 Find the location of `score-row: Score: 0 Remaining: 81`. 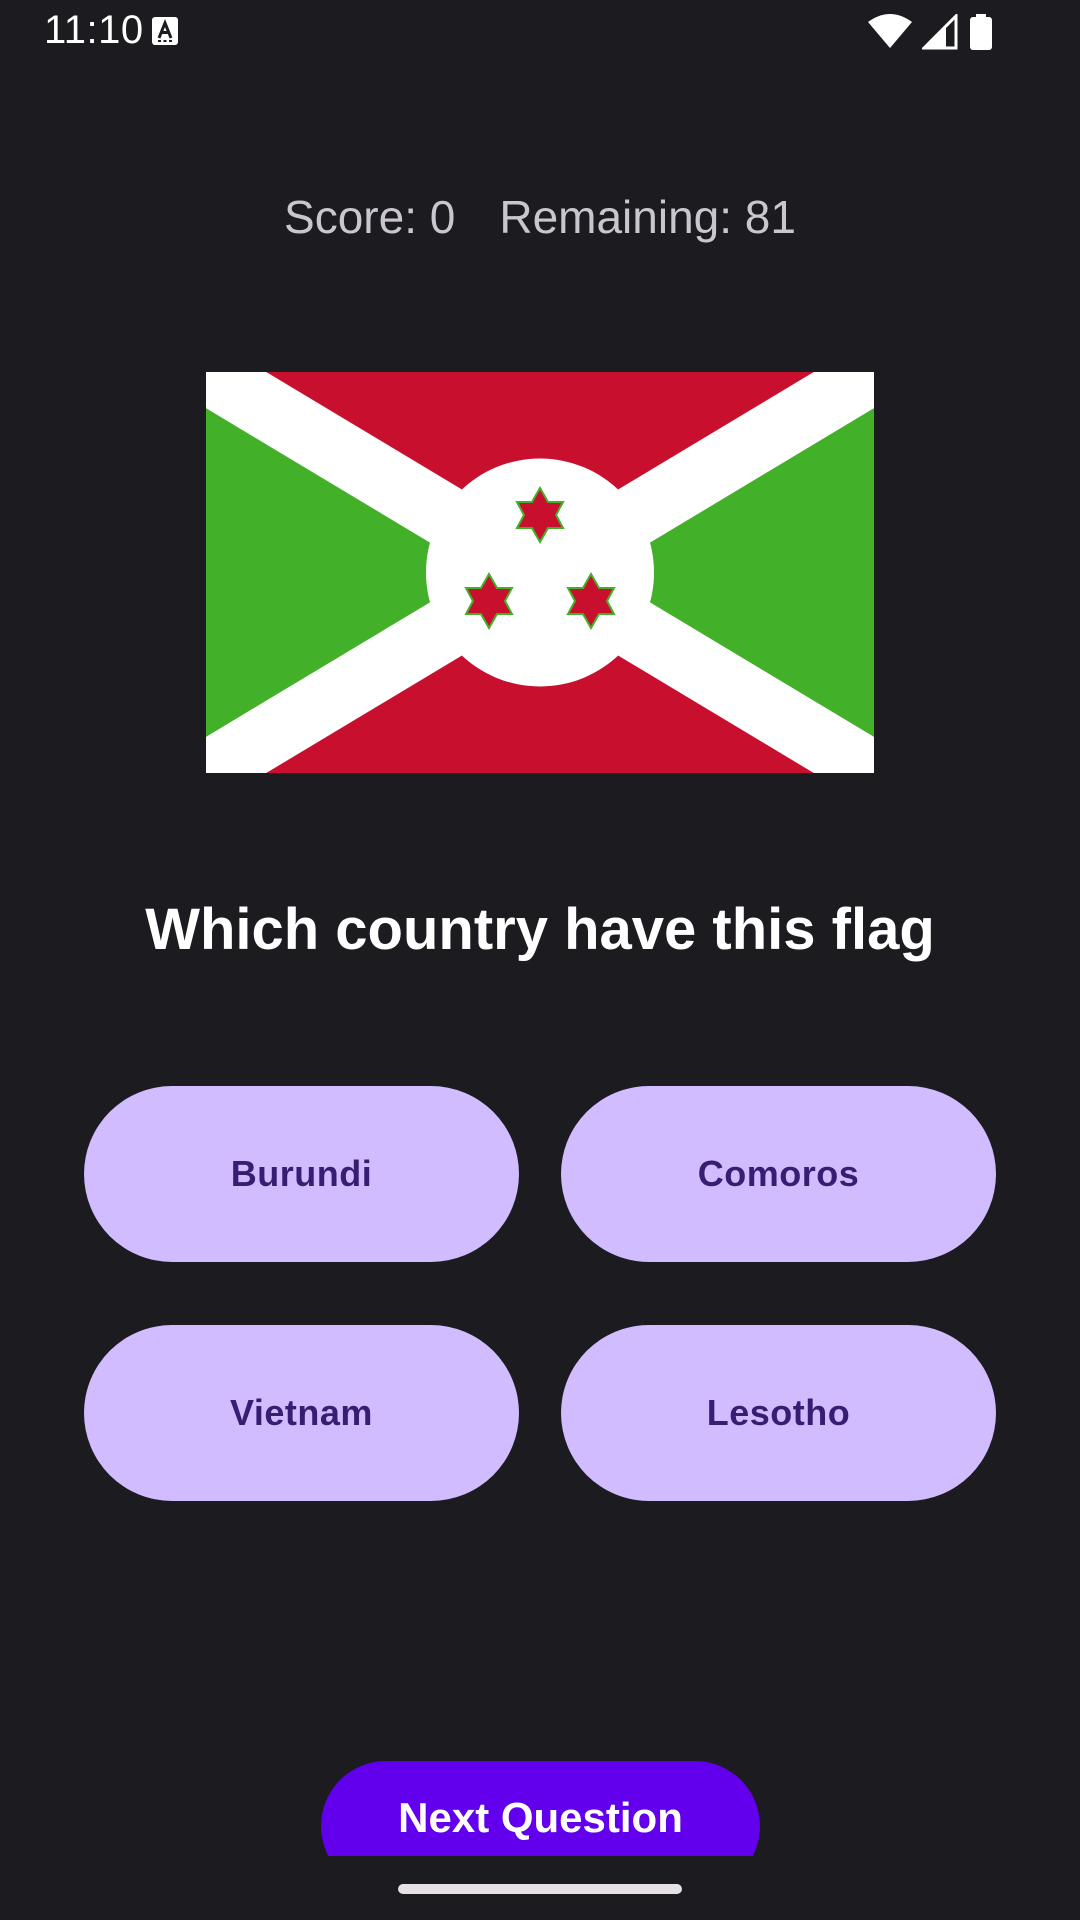

score-row: Score: 0 Remaining: 81 is located at coordinates (540, 217).